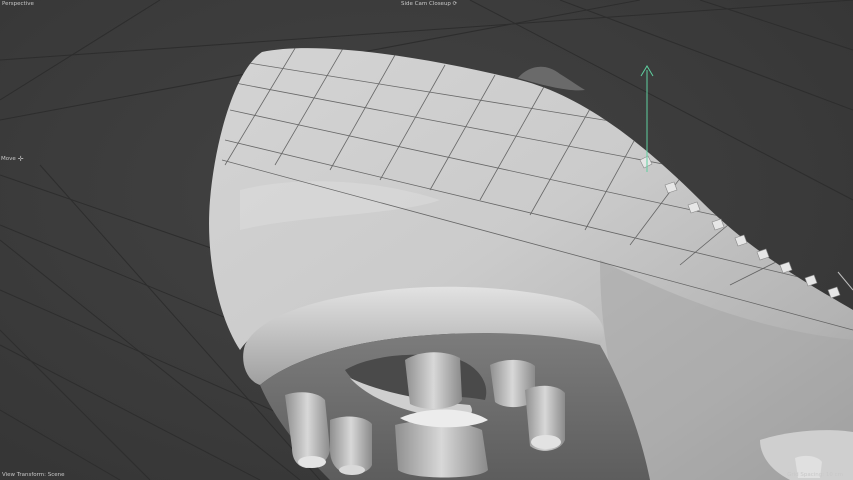  I want to click on stud-front-right-tip, so click(546, 442).